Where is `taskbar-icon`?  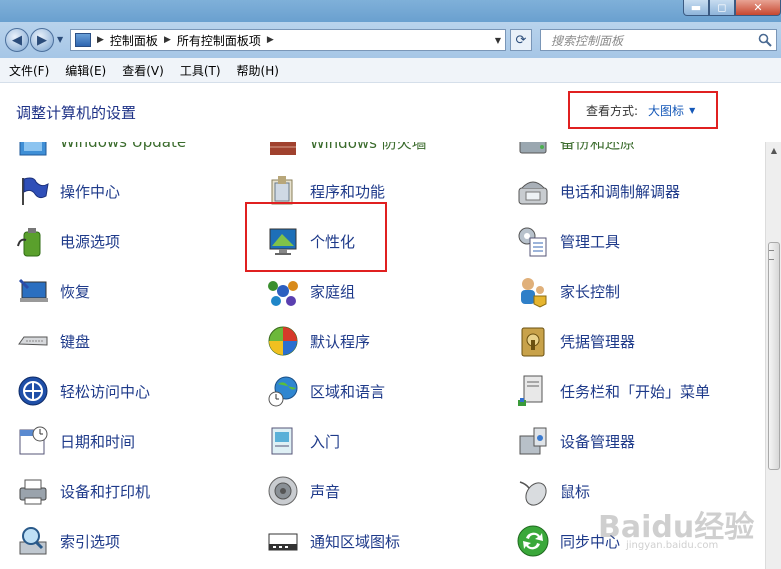 taskbar-icon is located at coordinates (533, 391).